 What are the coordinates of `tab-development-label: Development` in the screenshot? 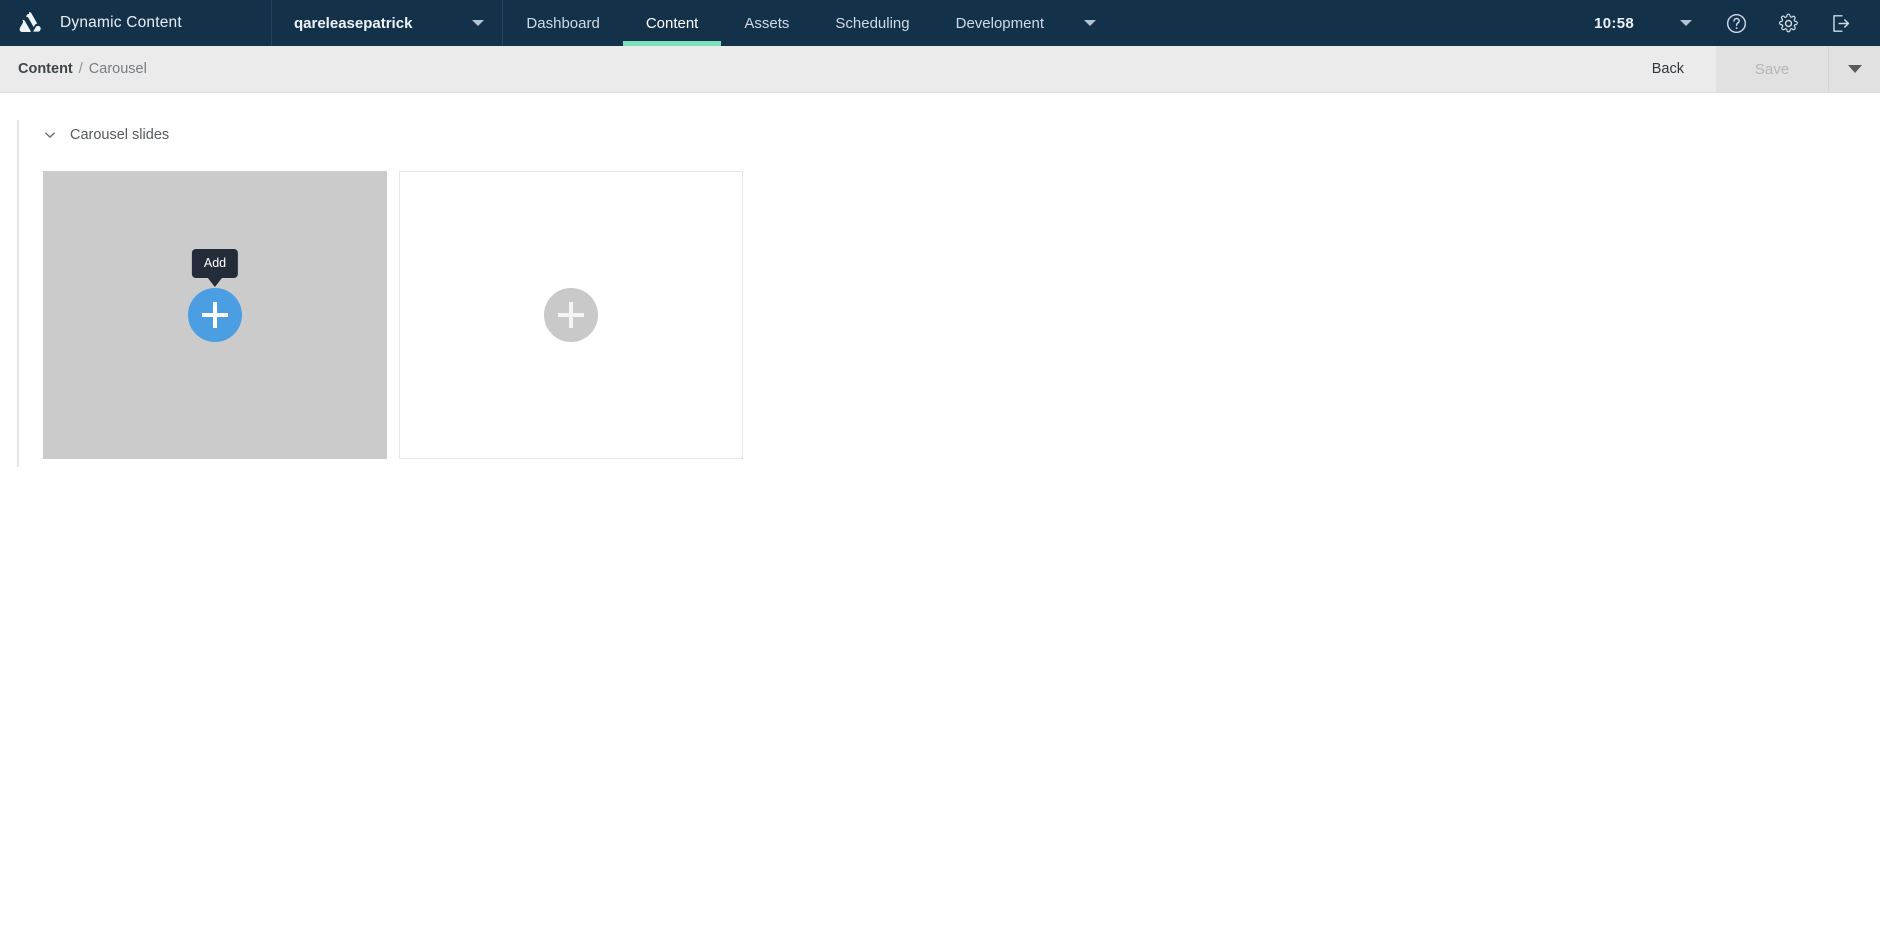 It's located at (999, 23).